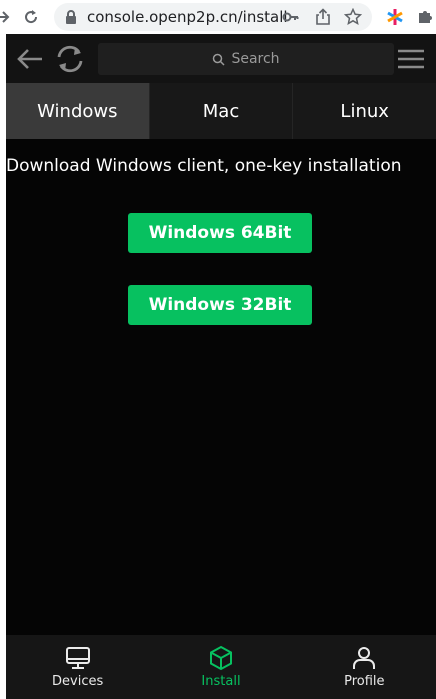  I want to click on address-bar: console.openp2p.cn/install, so click(213, 17).